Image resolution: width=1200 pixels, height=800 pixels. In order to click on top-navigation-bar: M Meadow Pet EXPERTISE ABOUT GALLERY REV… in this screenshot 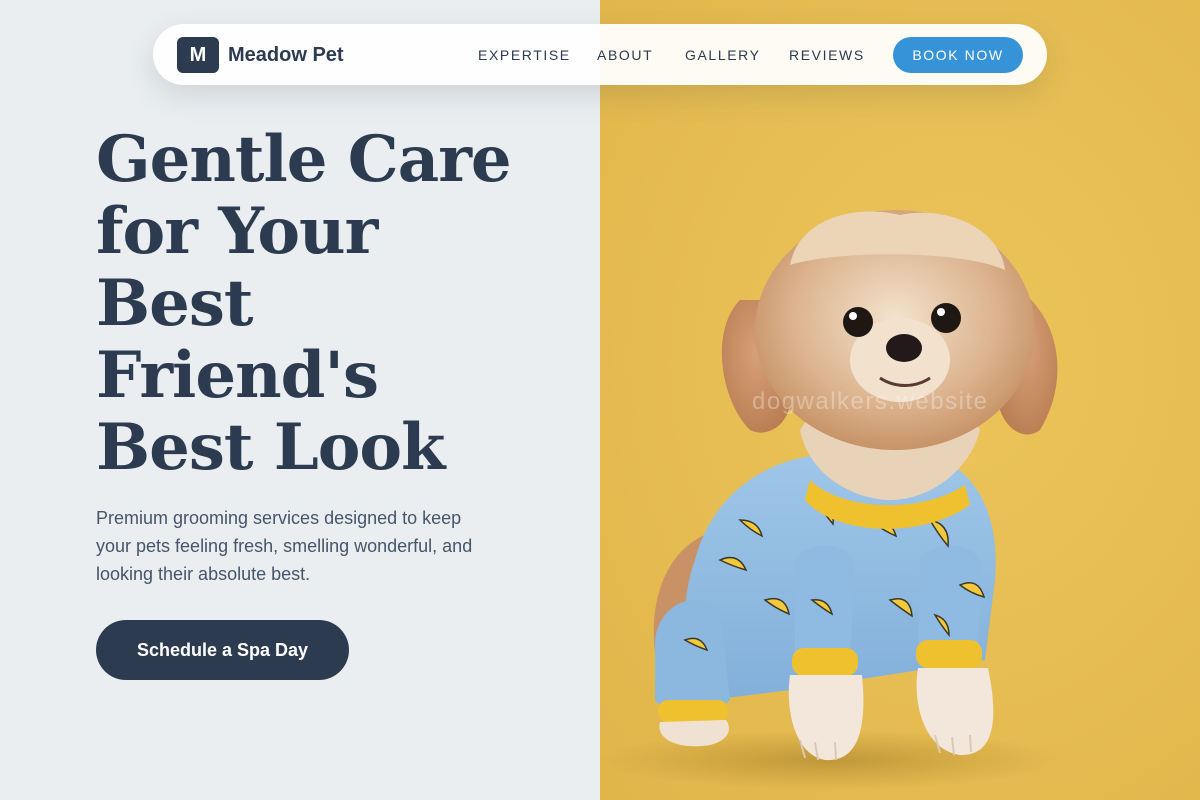, I will do `click(600, 54)`.